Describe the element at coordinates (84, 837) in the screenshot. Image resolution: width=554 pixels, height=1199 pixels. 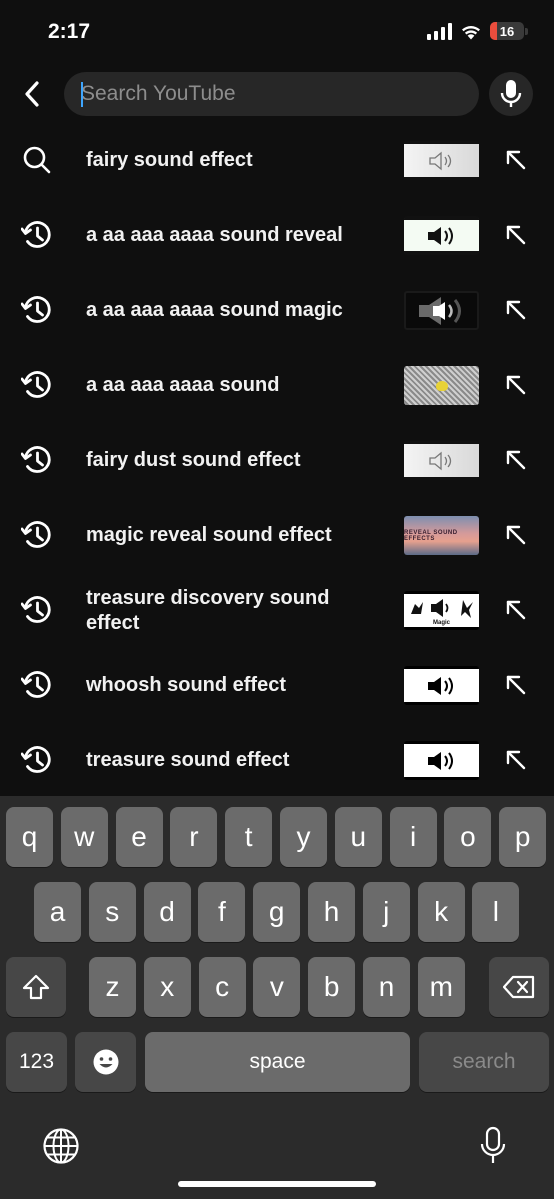
I see `key-w: w` at that location.